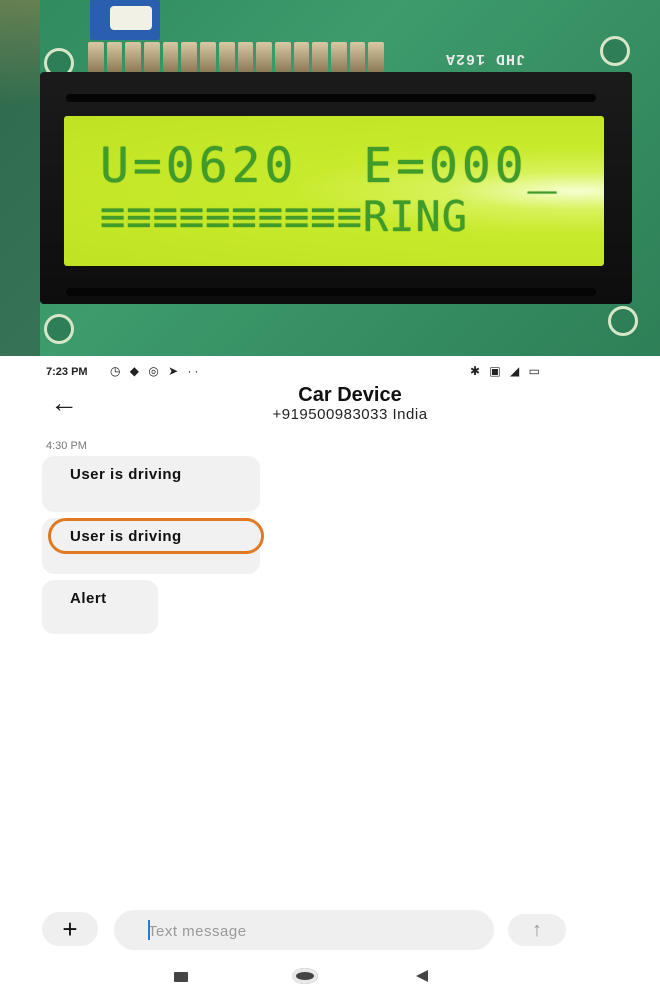 This screenshot has height=984, width=660. What do you see at coordinates (181, 977) in the screenshot?
I see `square-icon` at bounding box center [181, 977].